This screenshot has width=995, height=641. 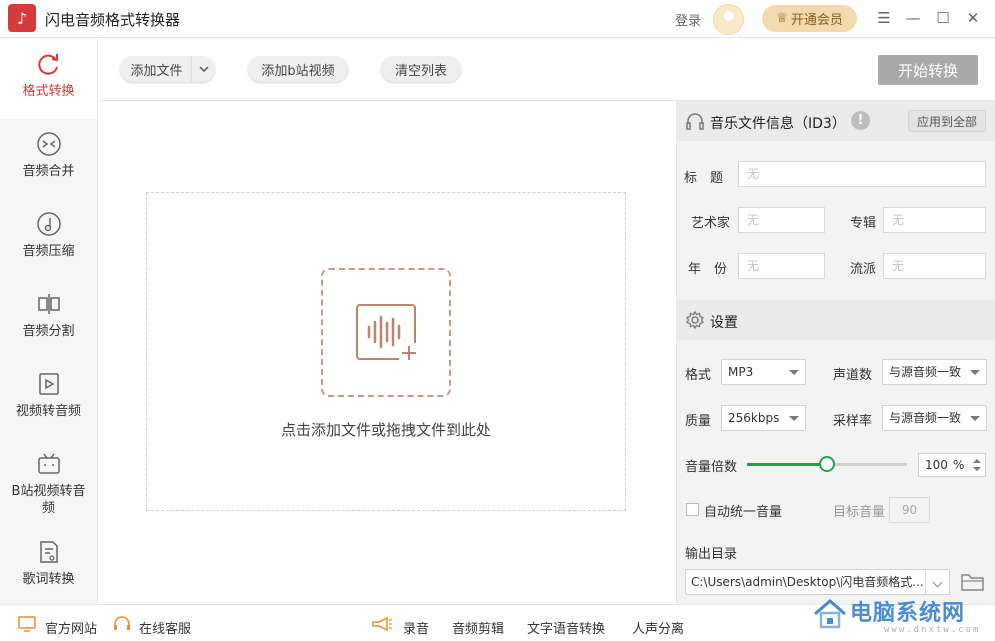 What do you see at coordinates (782, 18) in the screenshot?
I see `crown-icon: ♕` at bounding box center [782, 18].